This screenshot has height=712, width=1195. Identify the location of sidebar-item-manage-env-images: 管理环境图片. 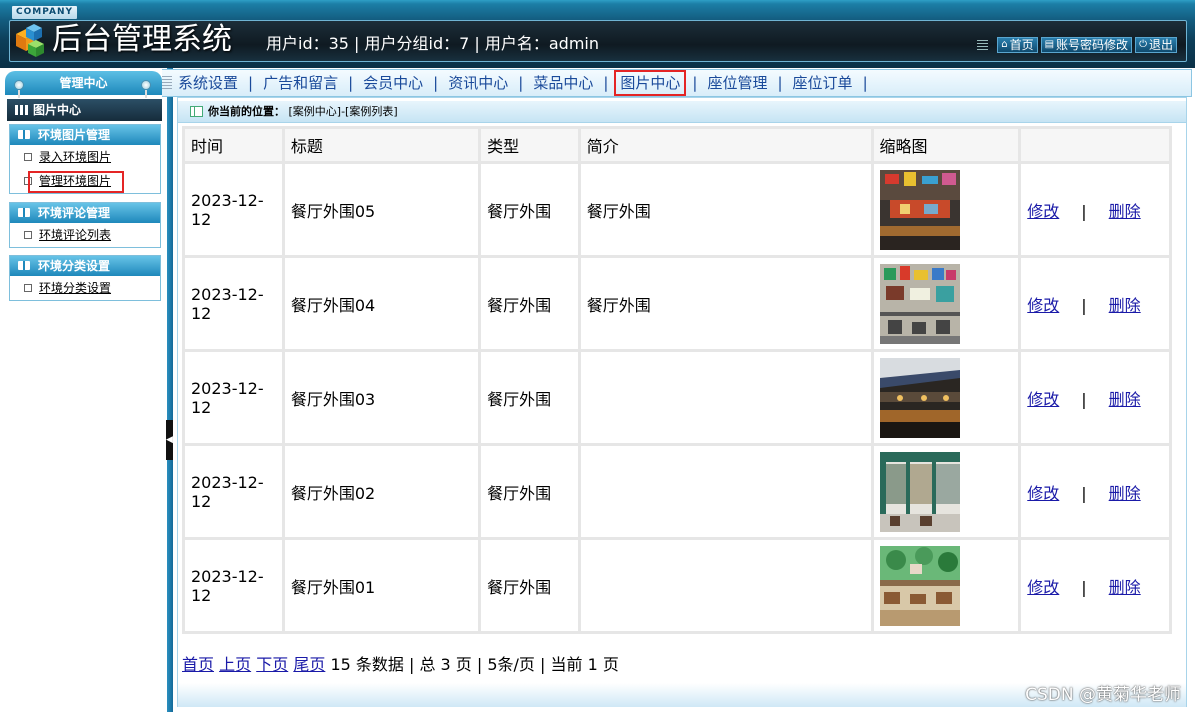
(85, 181).